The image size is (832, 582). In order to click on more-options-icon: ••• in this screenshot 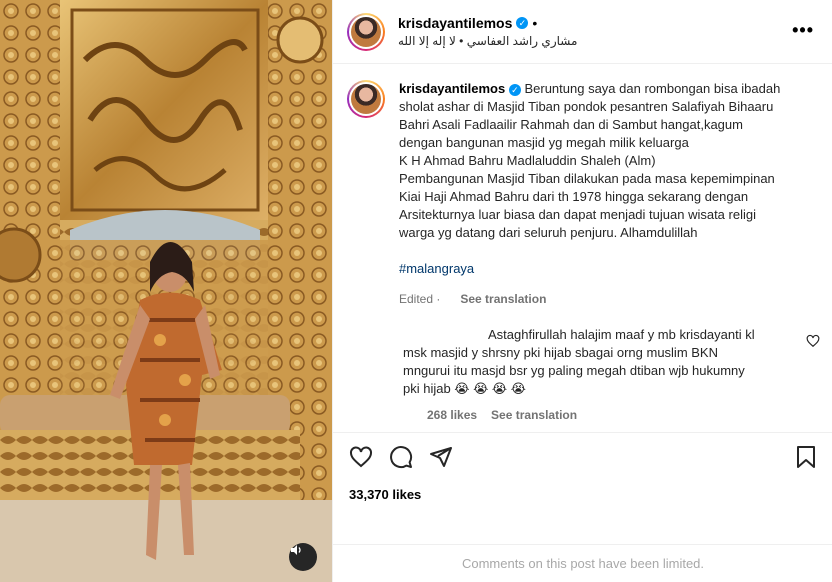, I will do `click(803, 30)`.